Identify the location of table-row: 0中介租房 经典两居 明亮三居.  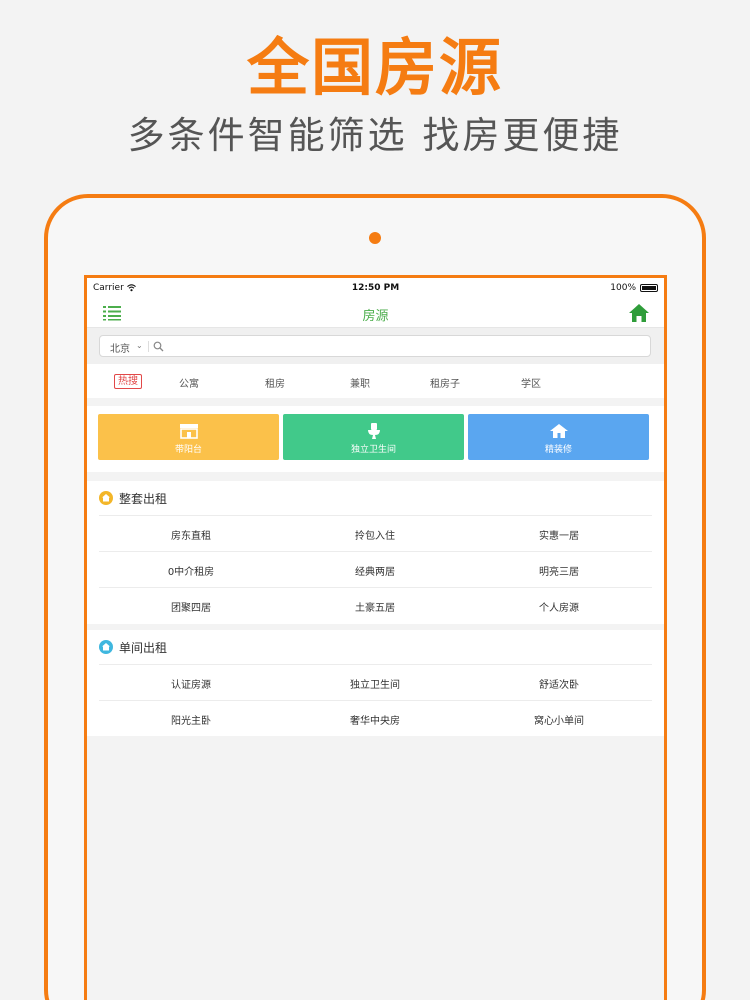
(375, 569).